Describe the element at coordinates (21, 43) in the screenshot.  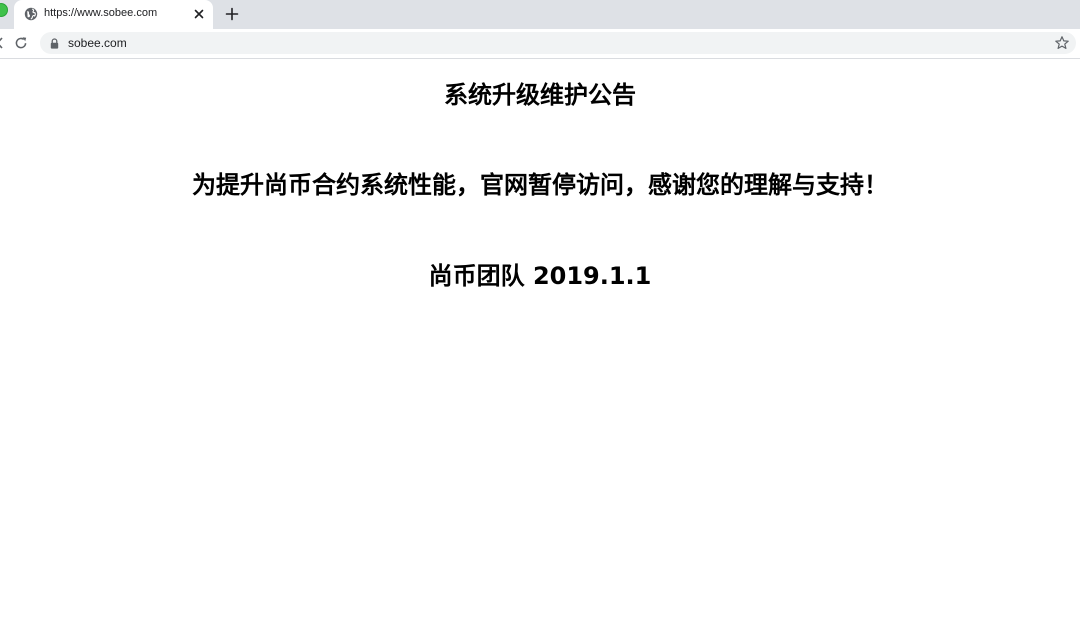
I see `reload-icon` at that location.